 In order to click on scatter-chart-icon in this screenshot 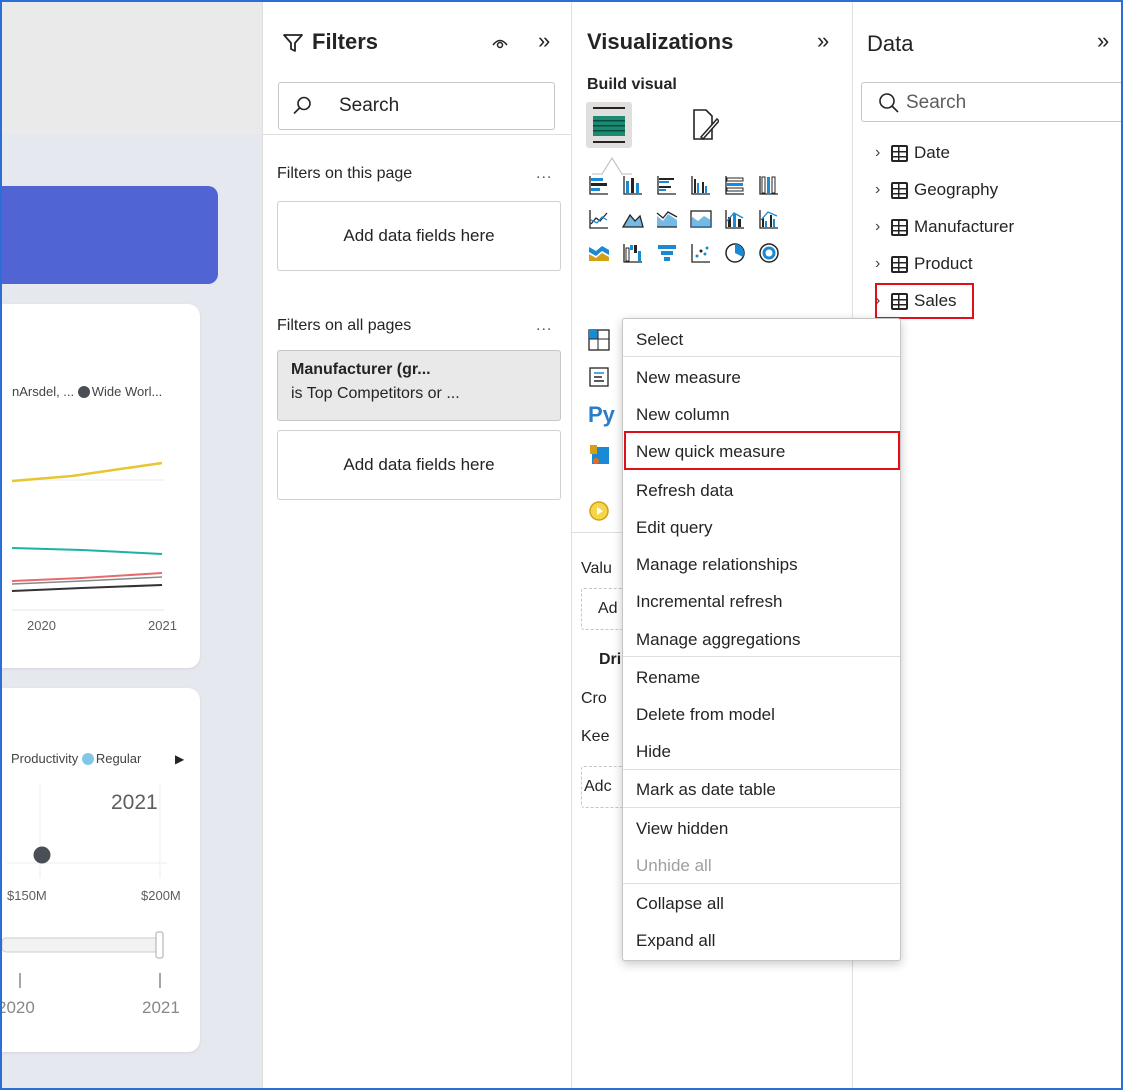, I will do `click(701, 253)`.